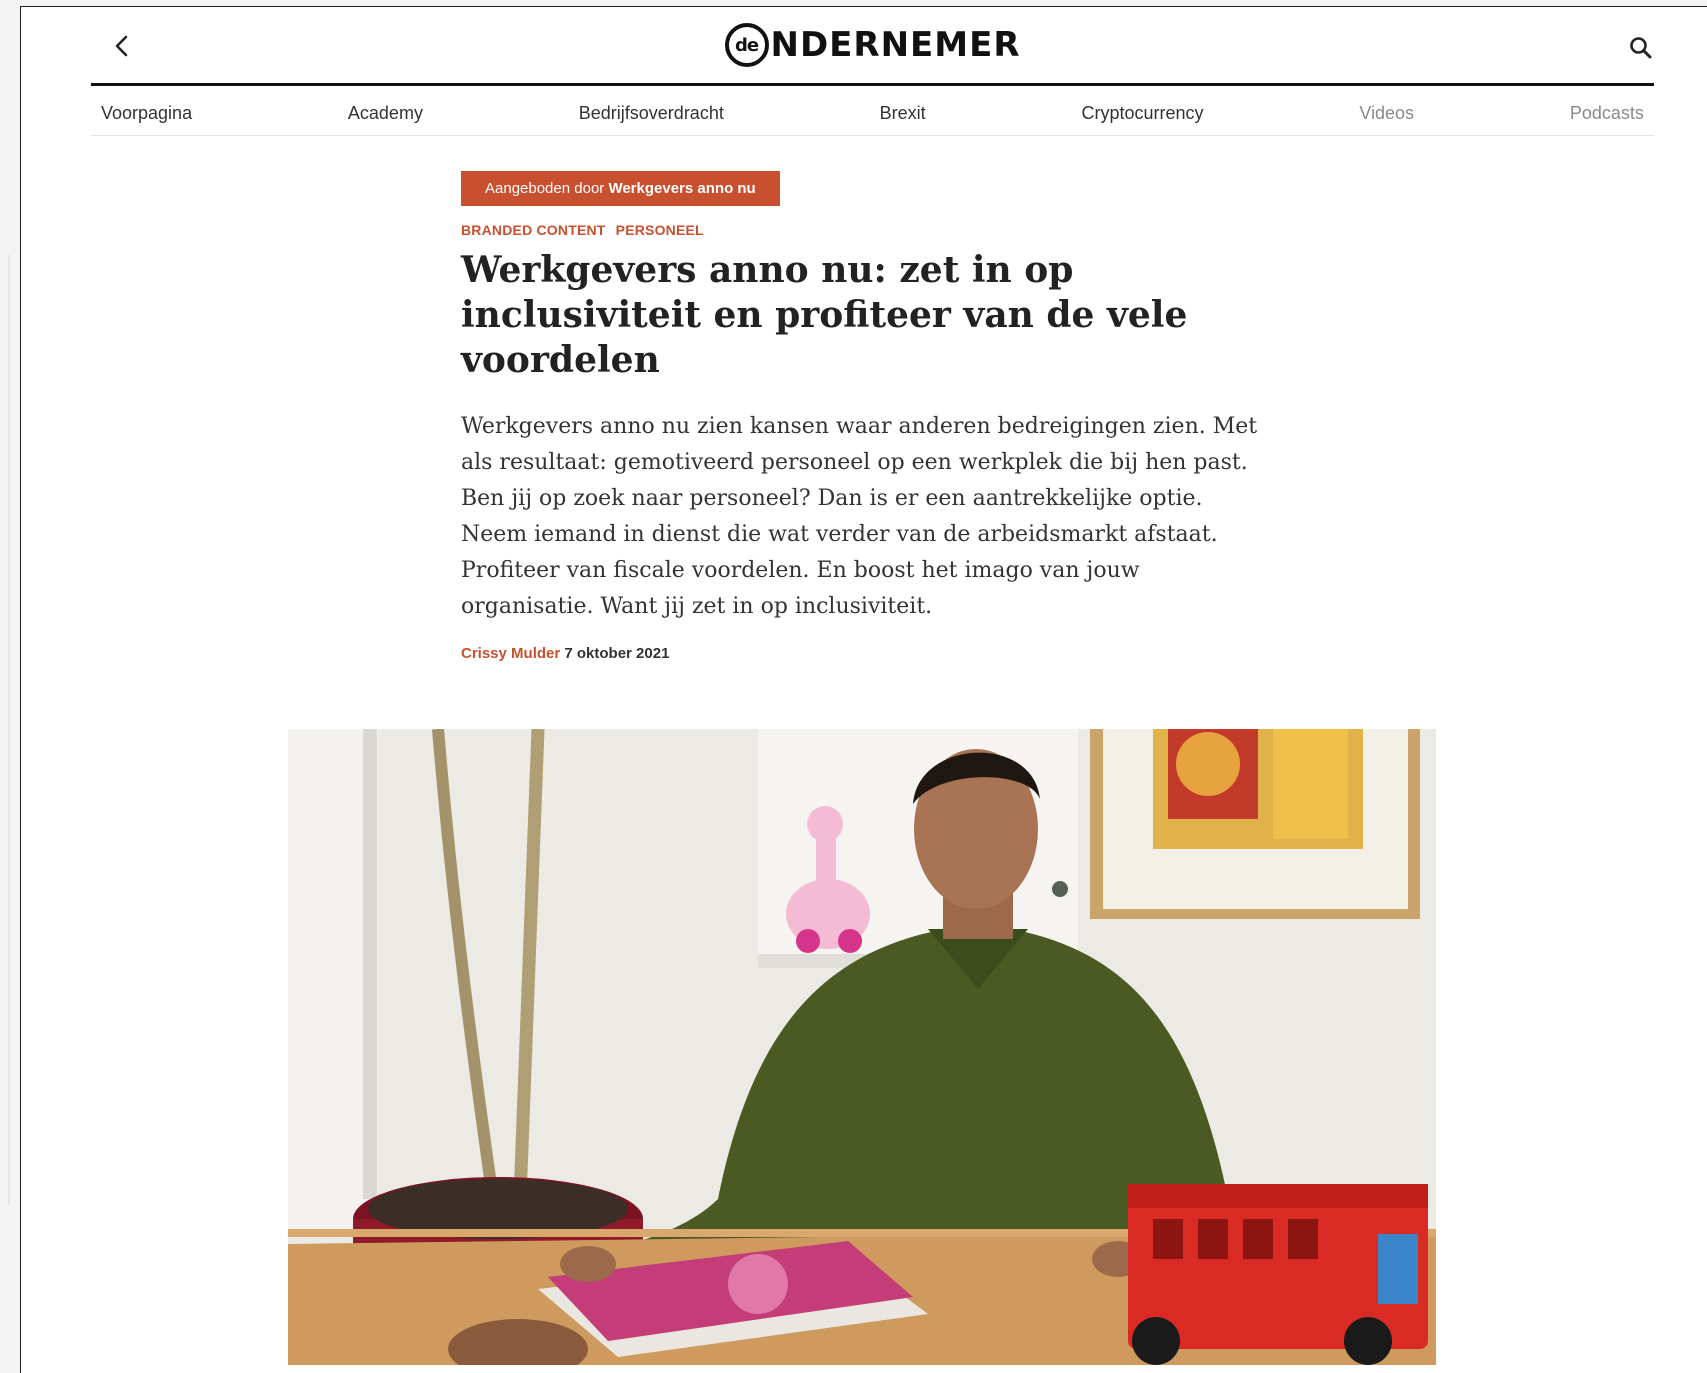  I want to click on nav-item-academy: Academy, so click(385, 113).